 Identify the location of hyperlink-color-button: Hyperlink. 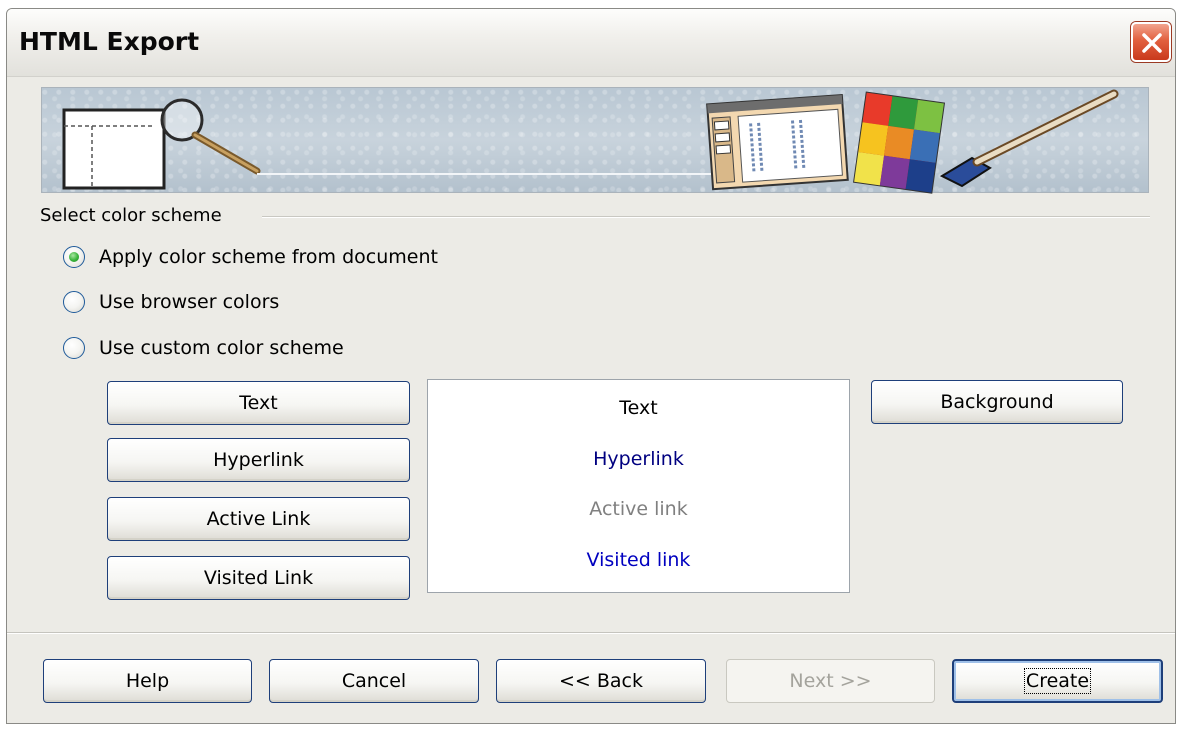
(258, 460).